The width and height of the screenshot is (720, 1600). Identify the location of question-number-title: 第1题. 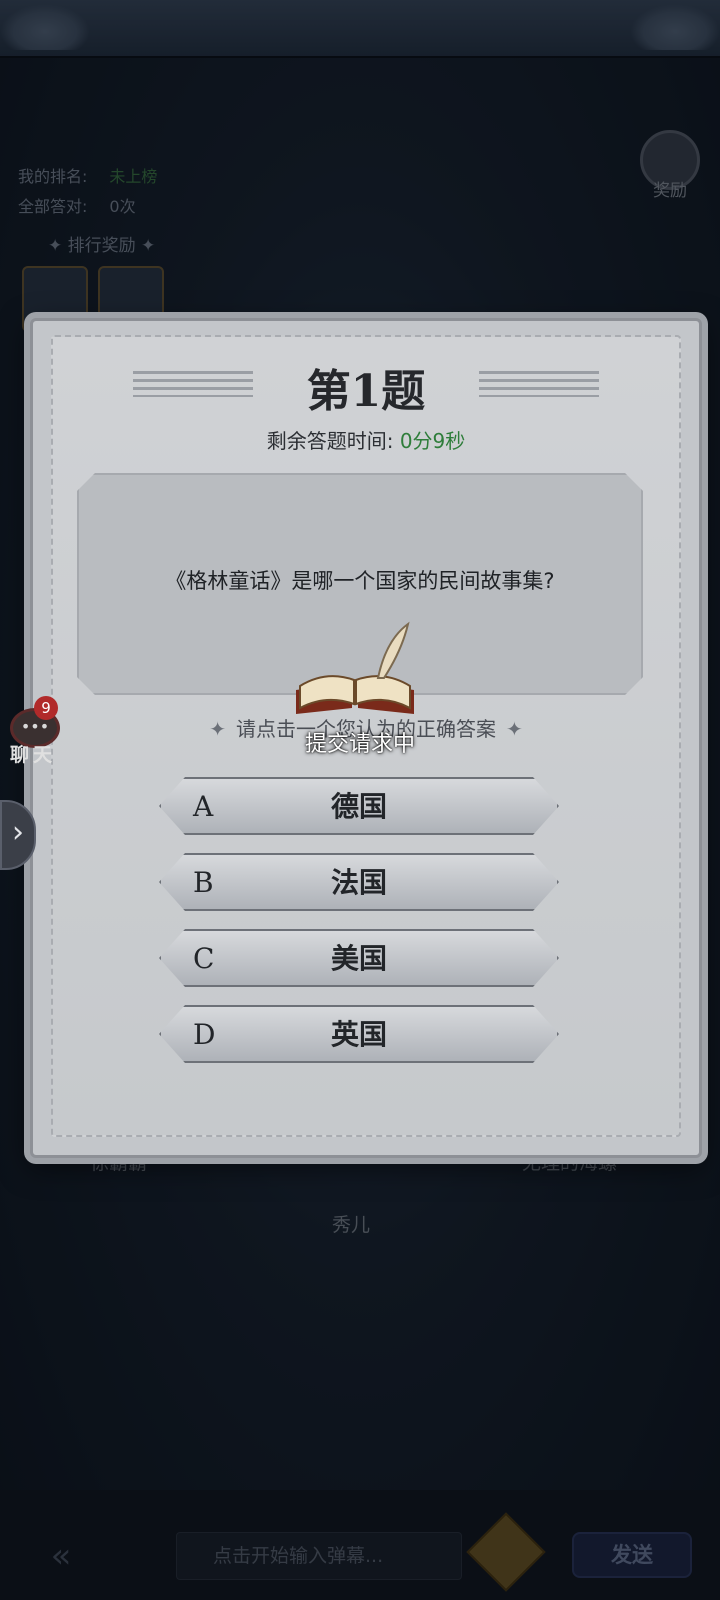
(366, 391).